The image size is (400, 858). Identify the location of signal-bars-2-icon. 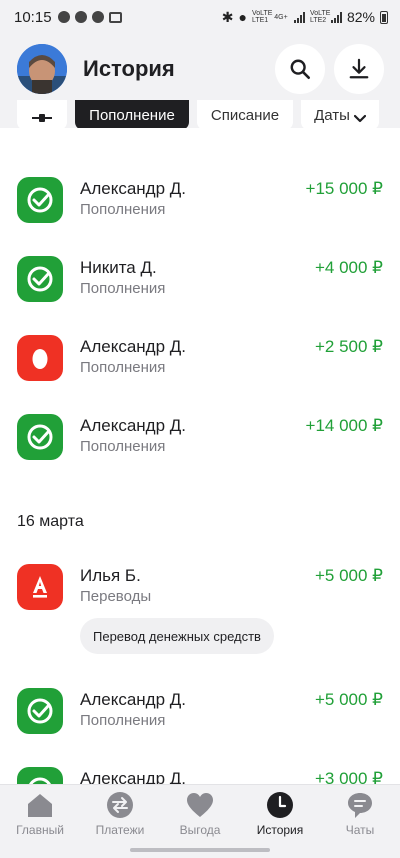
(336, 17).